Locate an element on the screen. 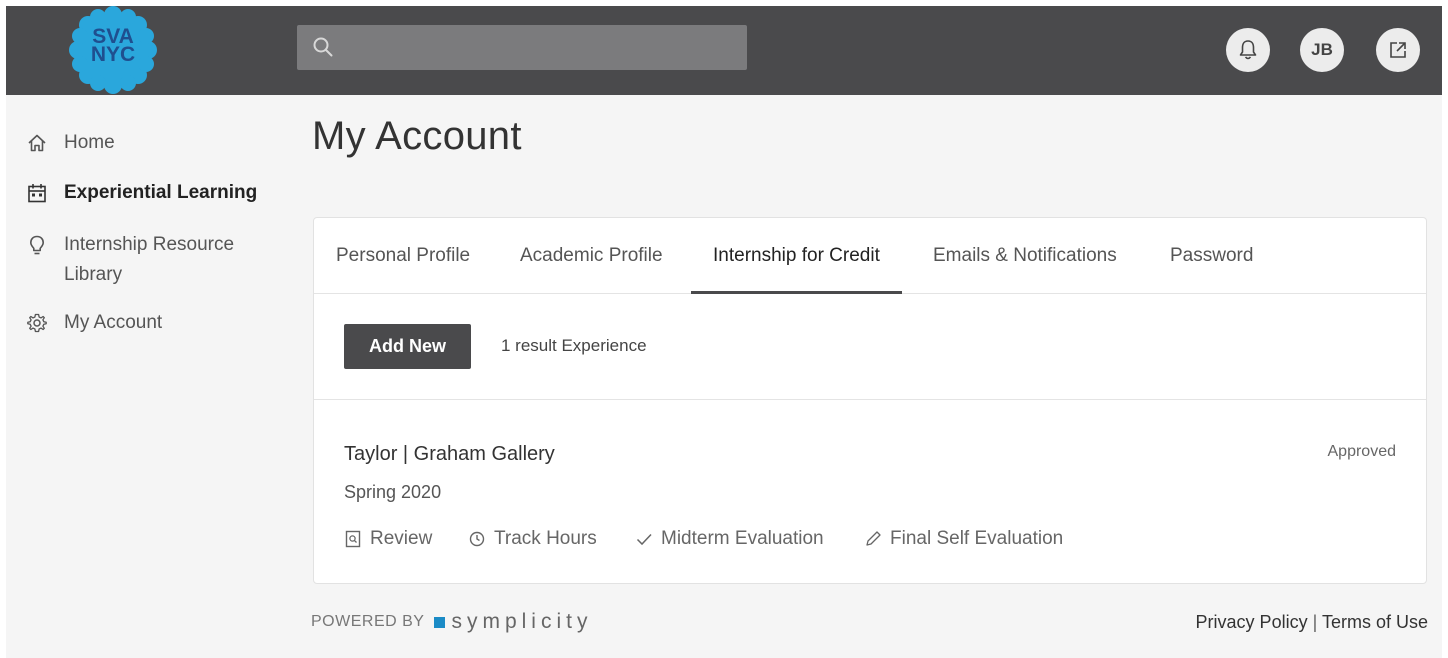 The image size is (1448, 658). sidebar-item-label: Experiential Learning is located at coordinates (161, 192).